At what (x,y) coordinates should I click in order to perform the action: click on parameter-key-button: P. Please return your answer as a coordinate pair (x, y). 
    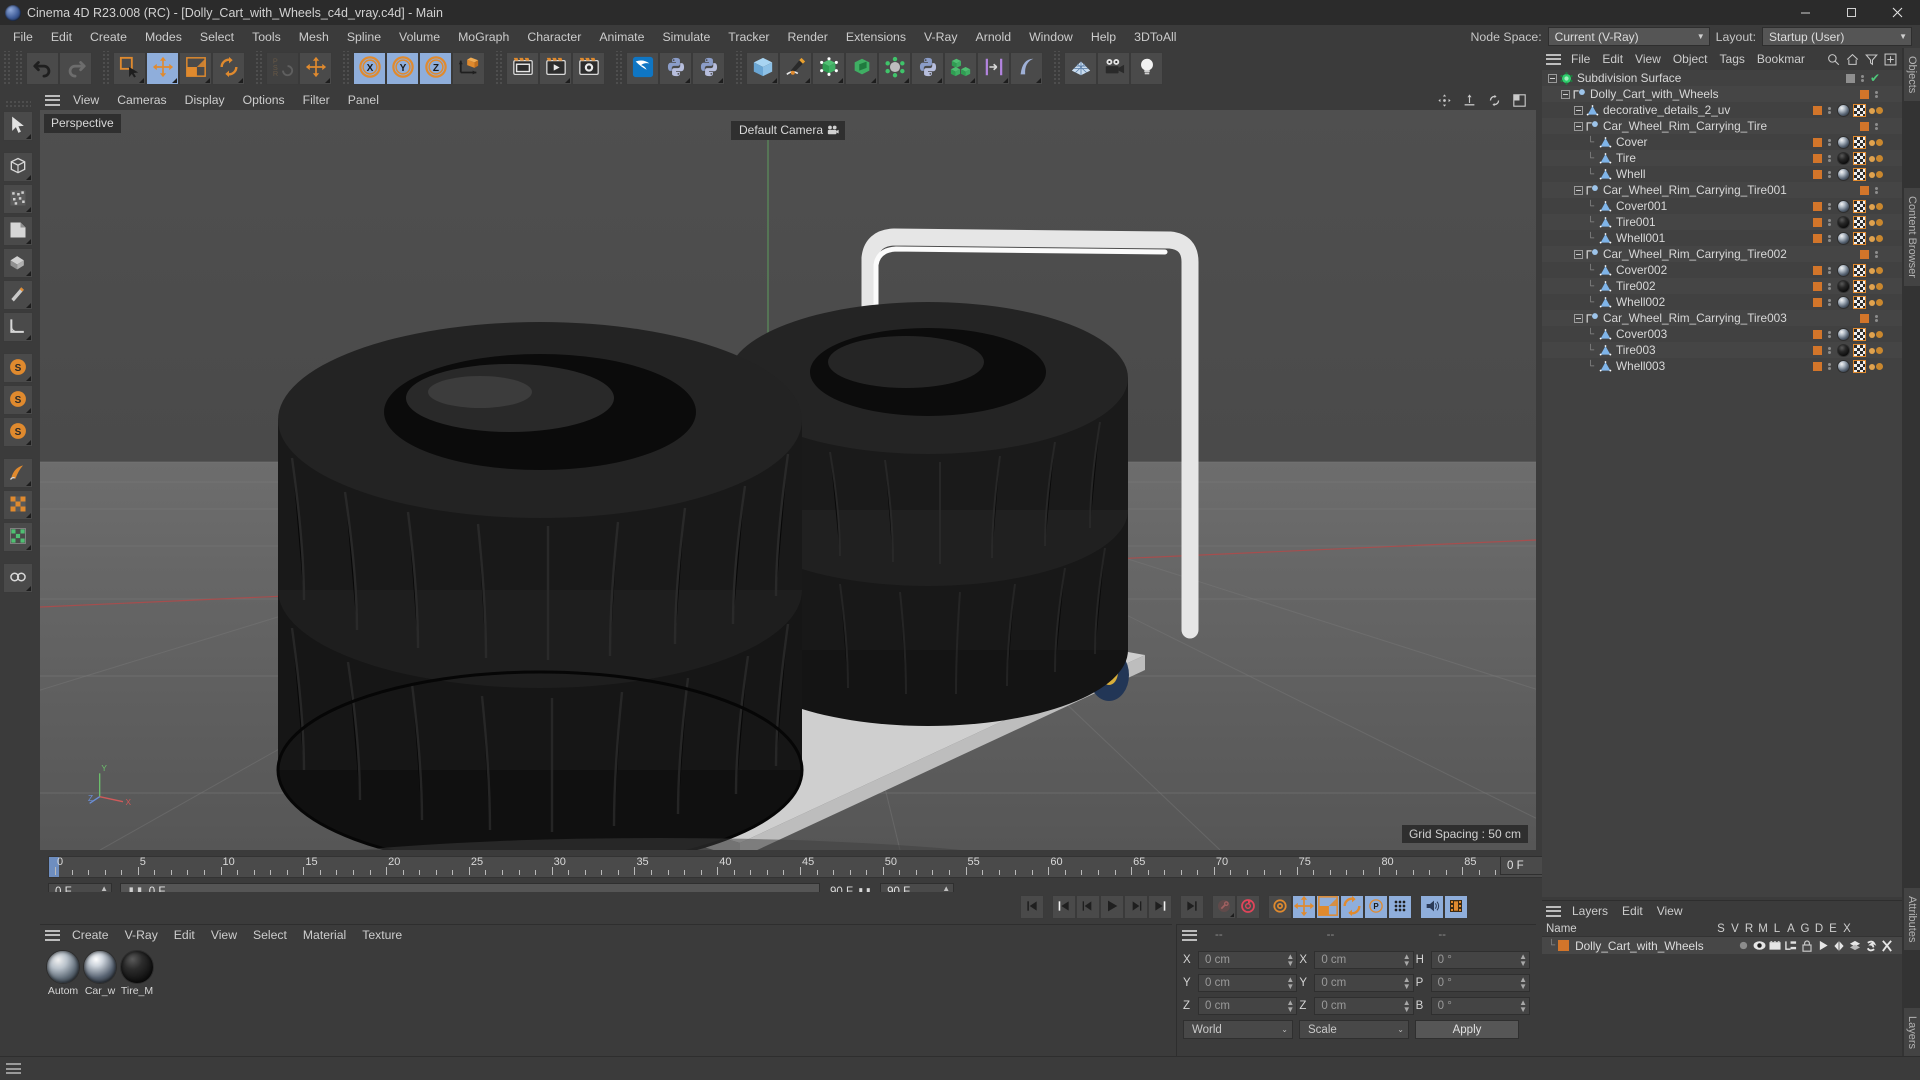
    Looking at the image, I should click on (1376, 907).